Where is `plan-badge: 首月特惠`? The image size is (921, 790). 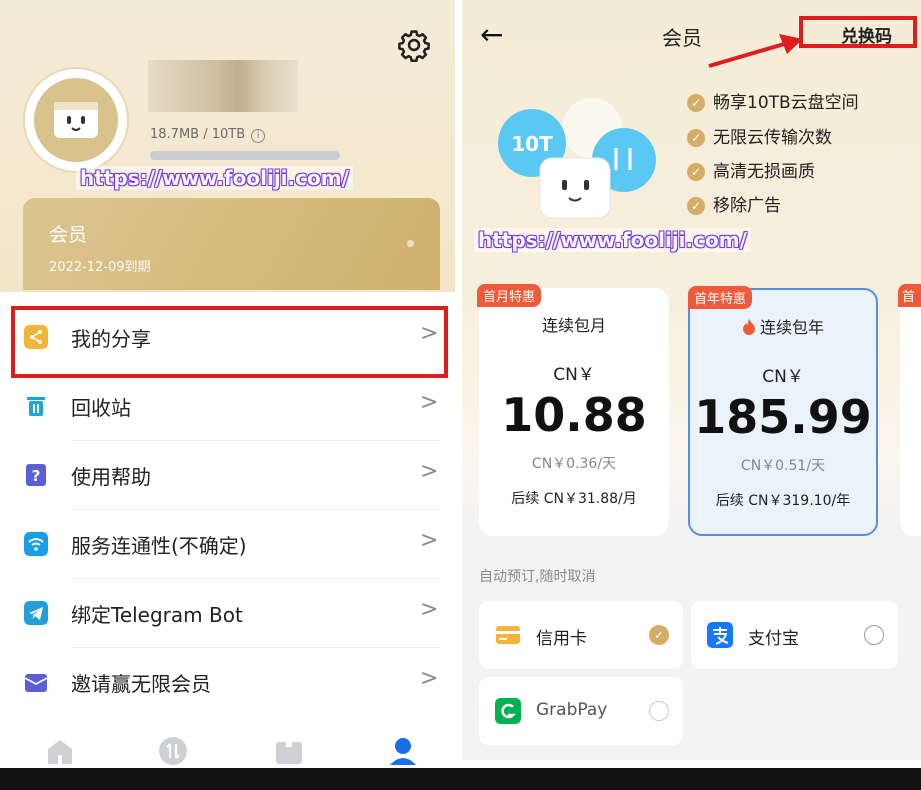 plan-badge: 首月特惠 is located at coordinates (509, 295).